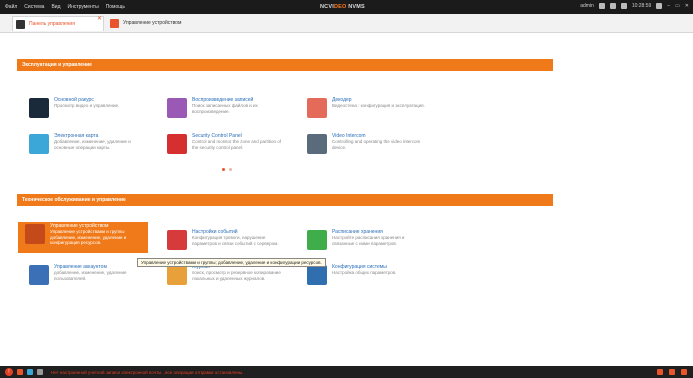 Image resolution: width=693 pixels, height=378 pixels. I want to click on section-operations: Эксплуатация и управление, so click(285, 65).